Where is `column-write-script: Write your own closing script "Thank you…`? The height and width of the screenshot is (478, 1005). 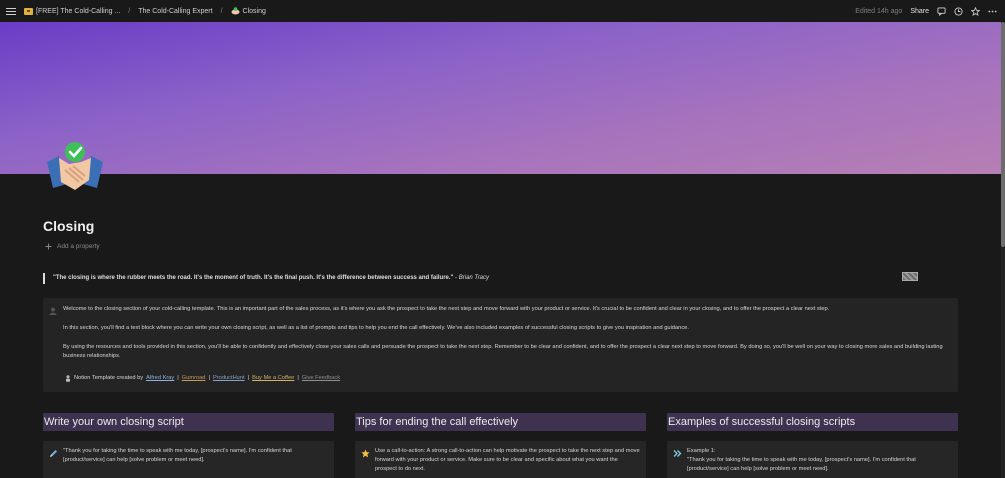 column-write-script: Write your own closing script "Thank you… is located at coordinates (188, 445).